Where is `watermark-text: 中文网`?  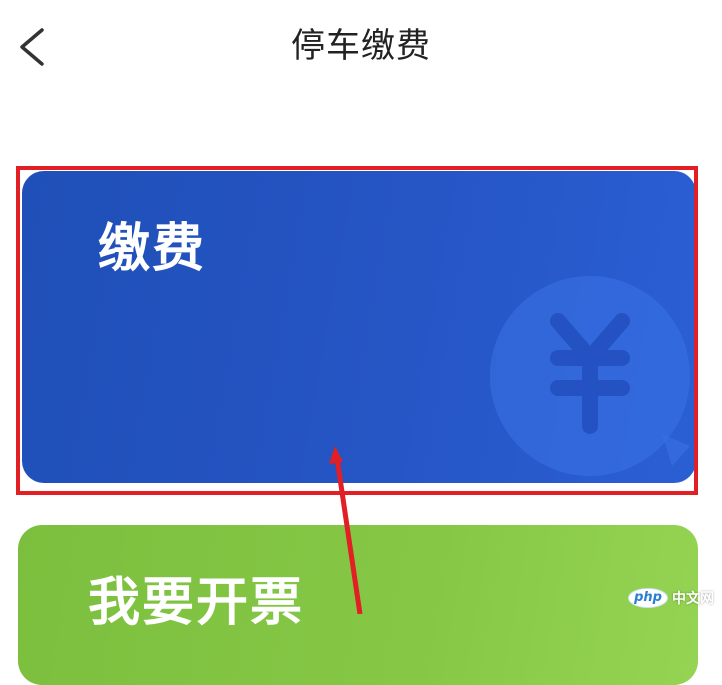 watermark-text: 中文网 is located at coordinates (693, 599).